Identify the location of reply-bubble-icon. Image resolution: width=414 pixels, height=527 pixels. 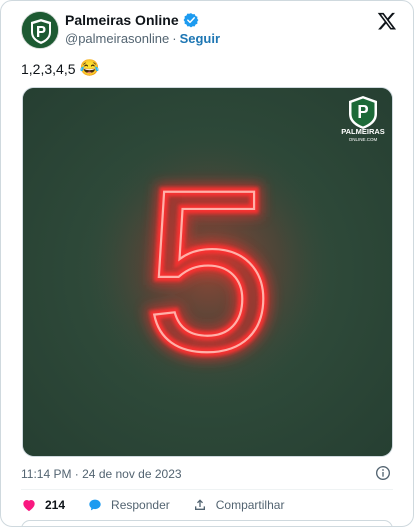
(95, 505).